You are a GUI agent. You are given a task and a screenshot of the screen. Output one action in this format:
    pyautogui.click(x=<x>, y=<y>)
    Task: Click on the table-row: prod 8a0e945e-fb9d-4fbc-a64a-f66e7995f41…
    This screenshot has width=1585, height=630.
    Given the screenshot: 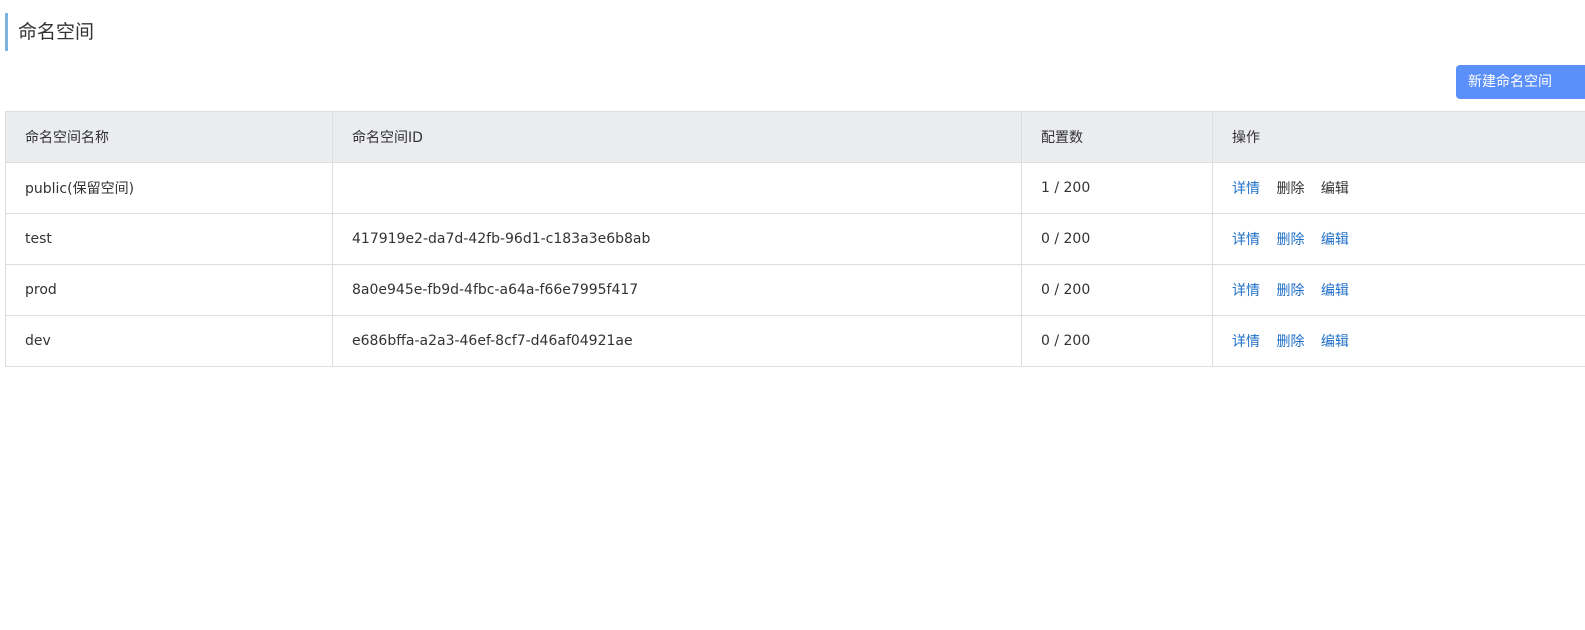 What is the action you would take?
    pyautogui.click(x=795, y=290)
    